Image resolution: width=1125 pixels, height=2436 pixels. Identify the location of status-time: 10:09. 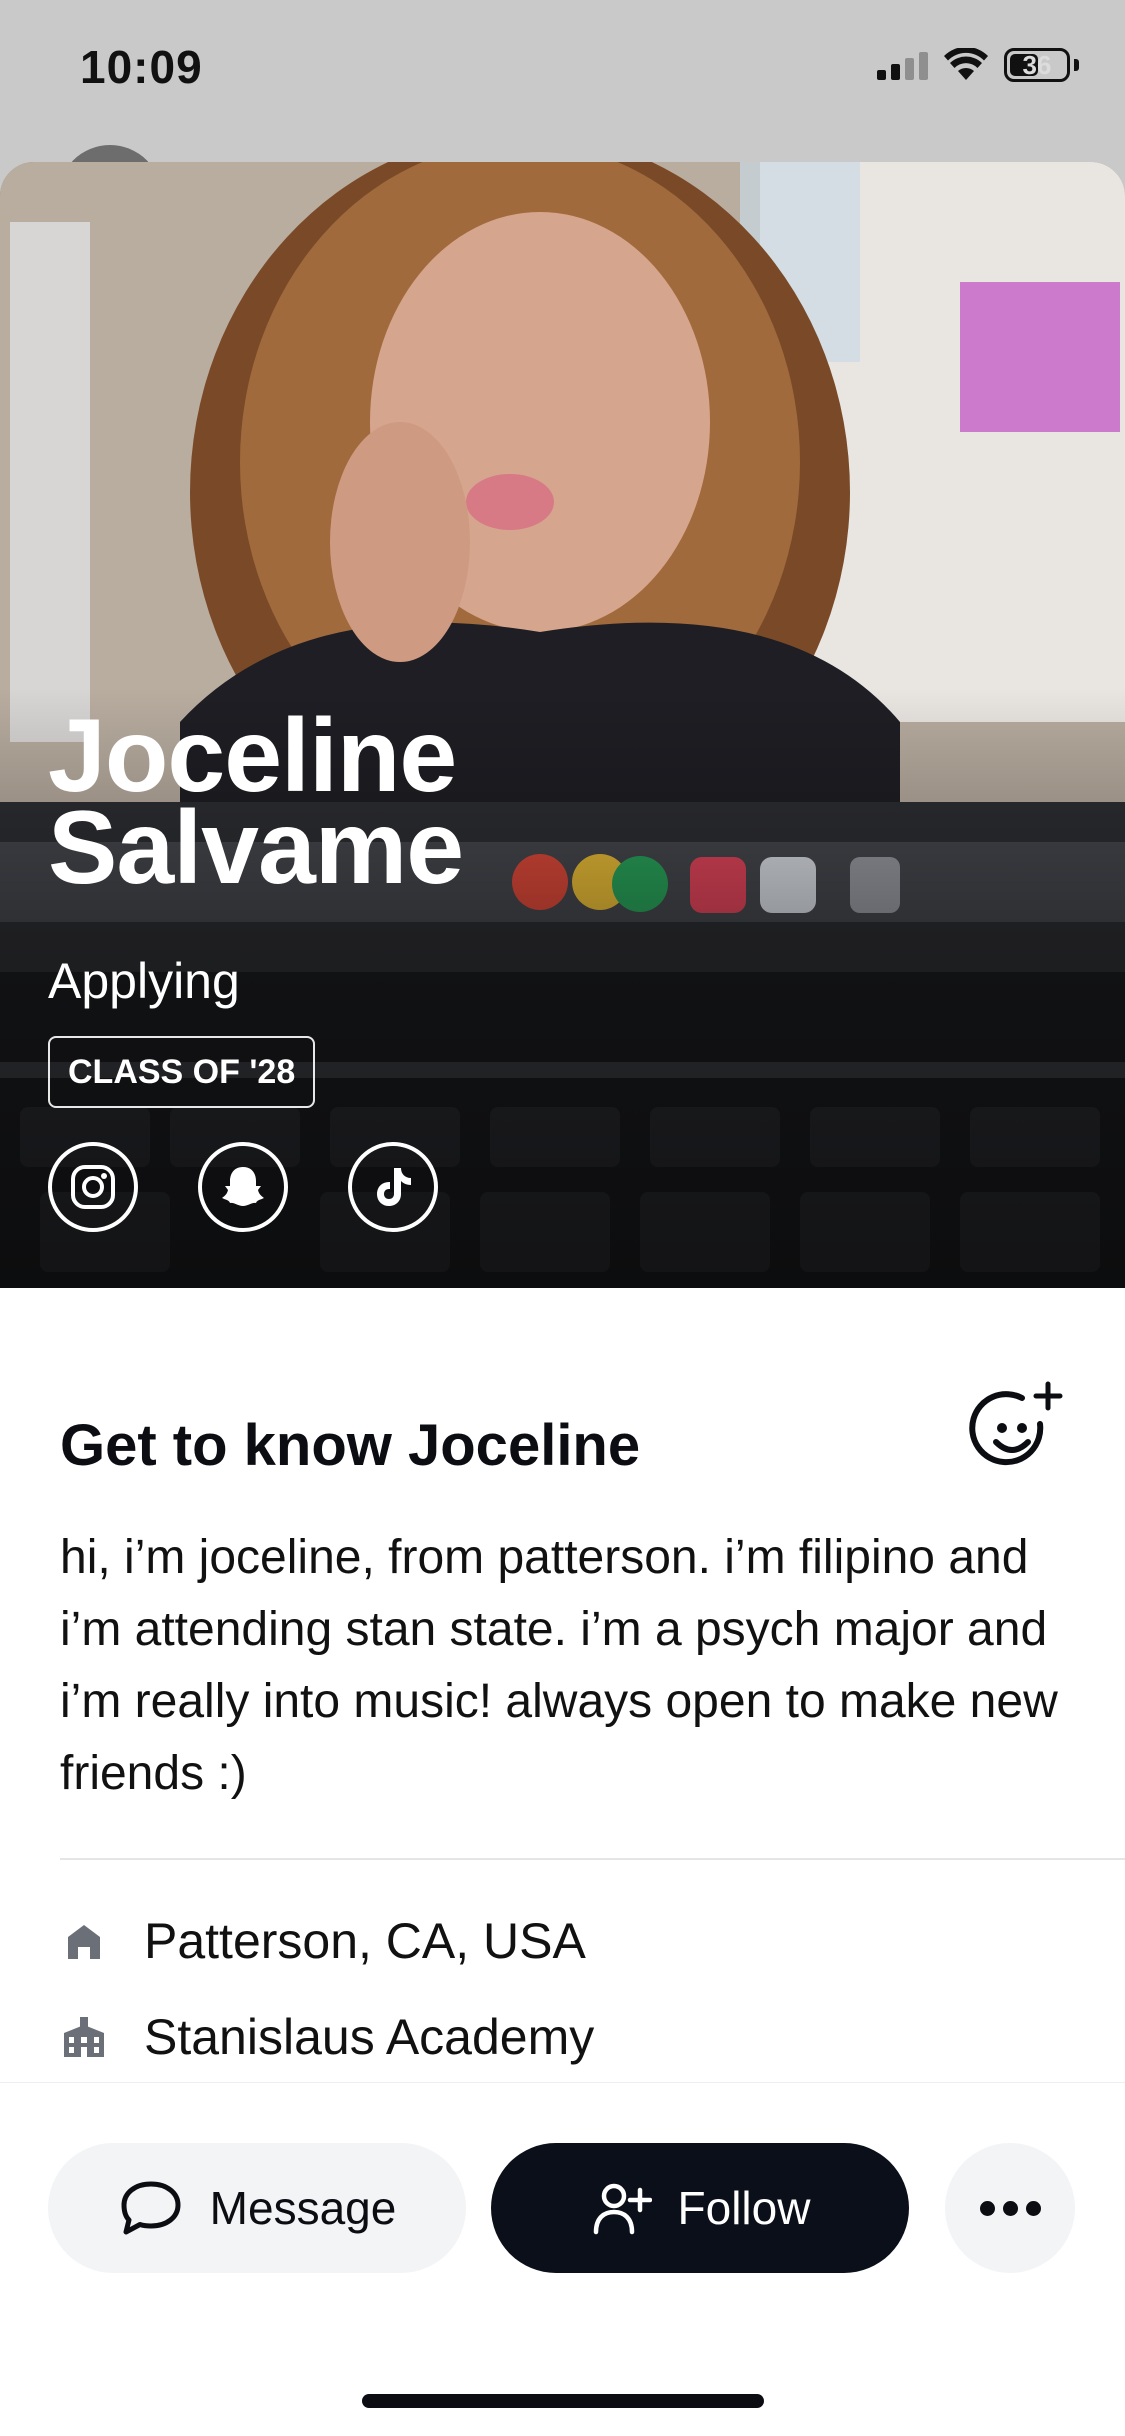
(141, 67).